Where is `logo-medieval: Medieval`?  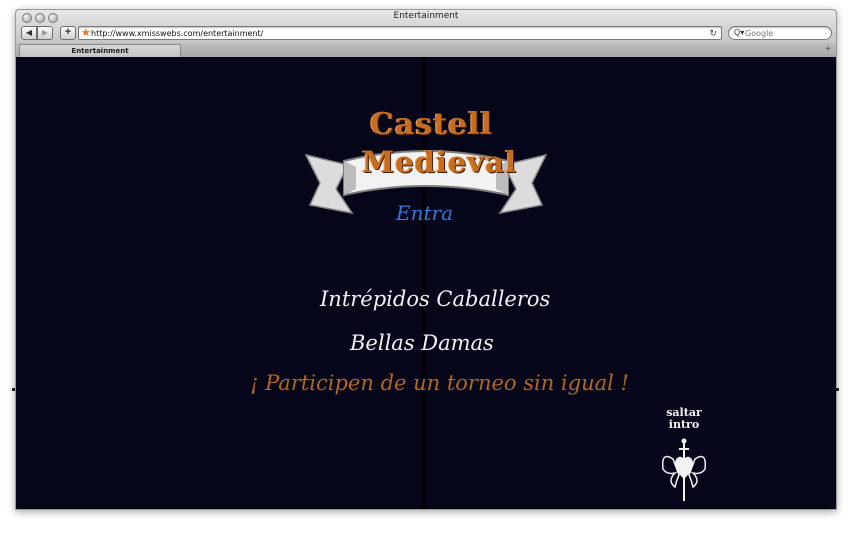
logo-medieval: Medieval is located at coordinates (439, 162).